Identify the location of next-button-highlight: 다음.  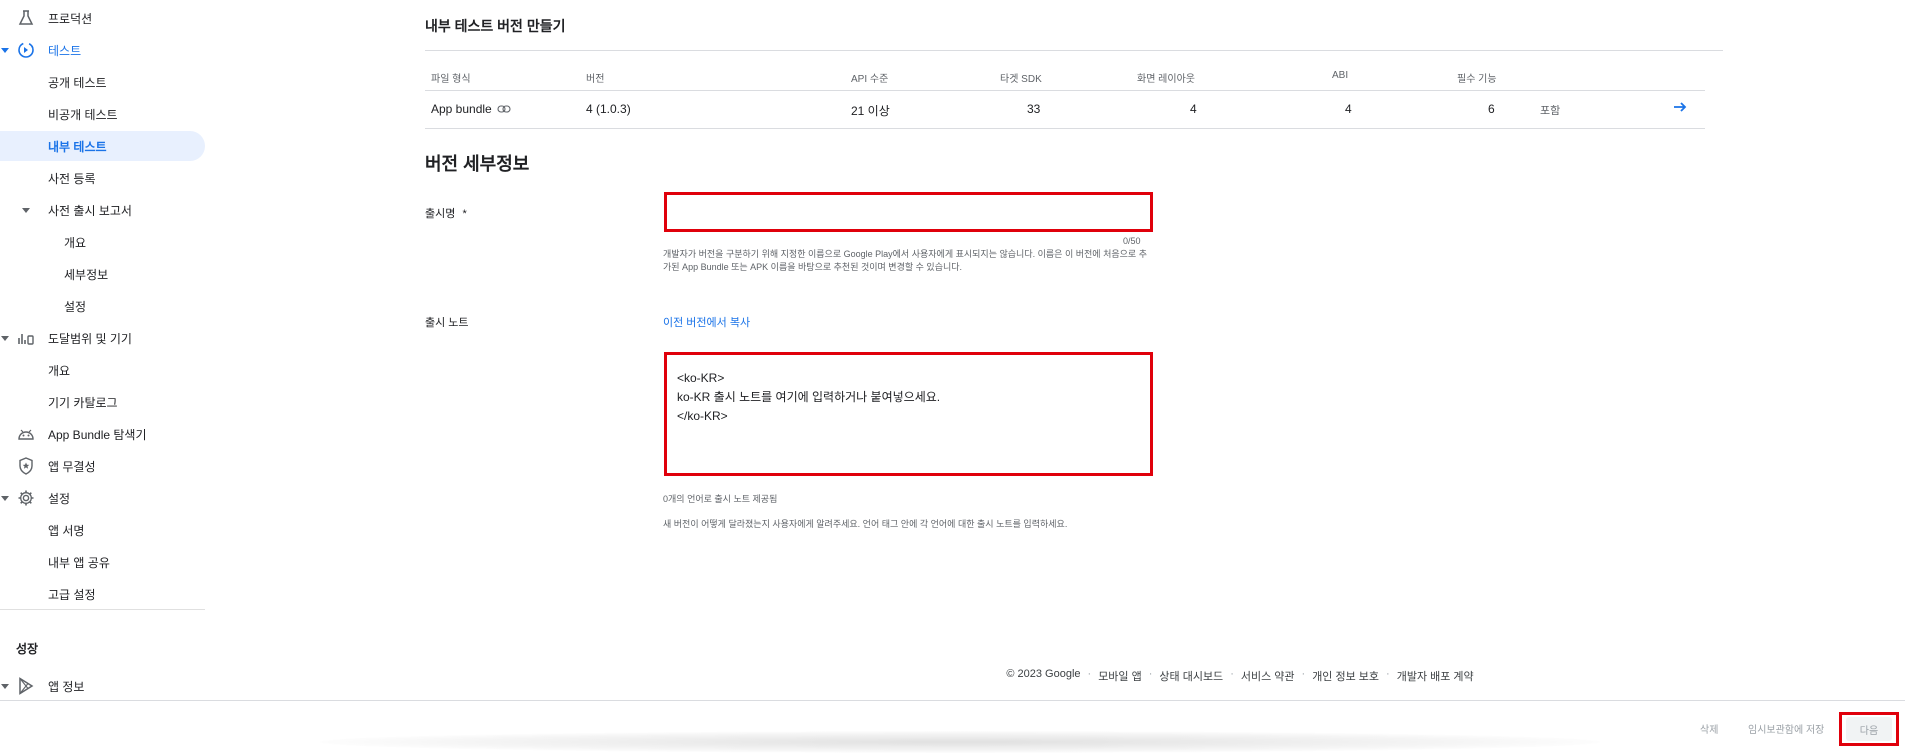
(1869, 729).